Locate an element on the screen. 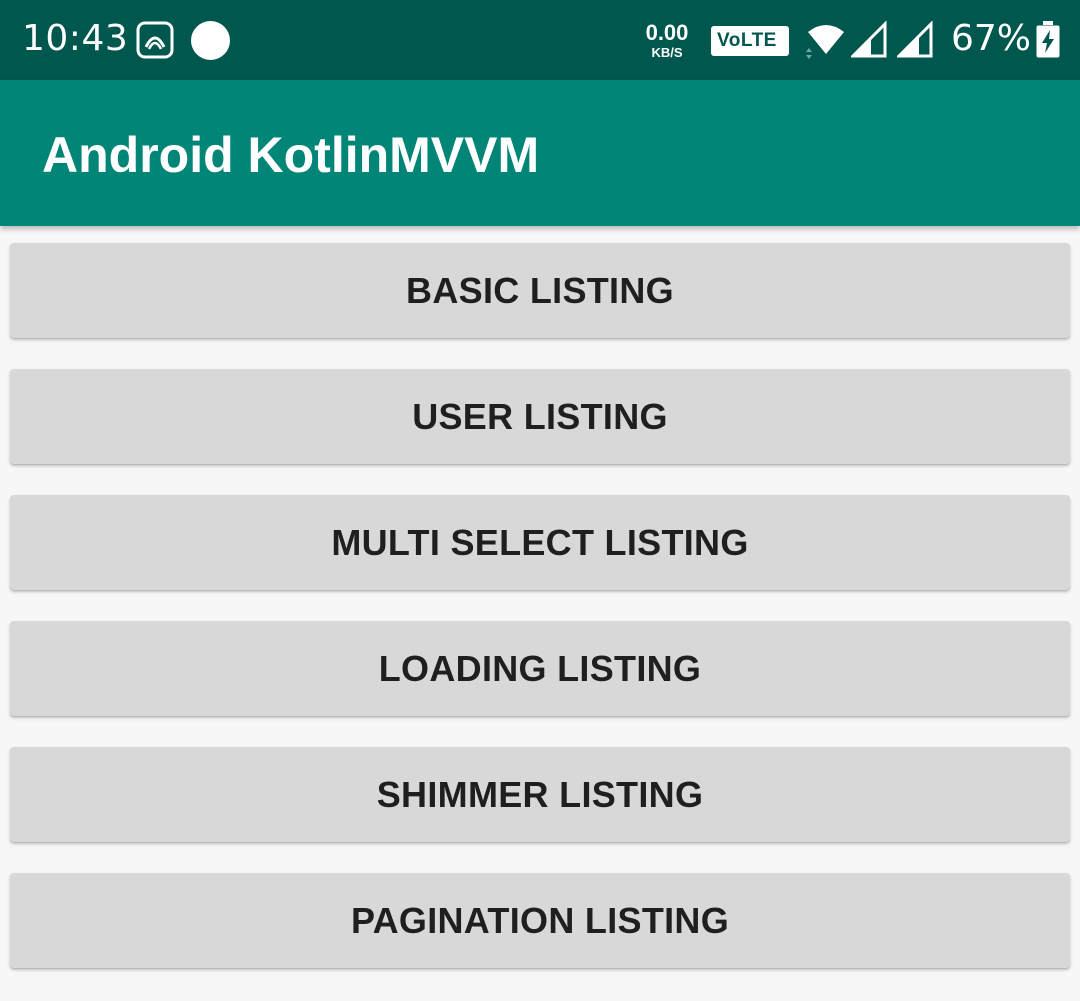 Image resolution: width=1080 pixels, height=1001 pixels. network-speed: 0.00 KB/S is located at coordinates (667, 40).